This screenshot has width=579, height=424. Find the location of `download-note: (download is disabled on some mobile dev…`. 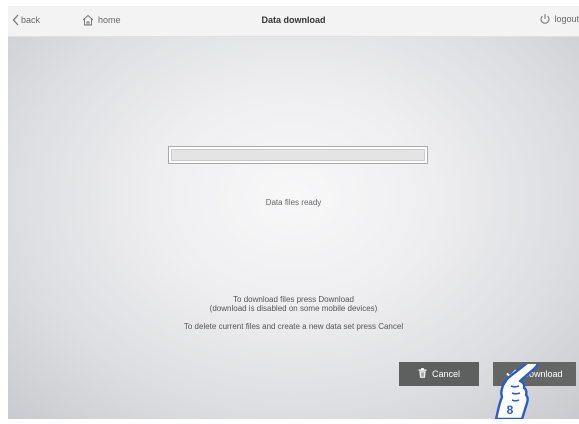

download-note: (download is disabled on some mobile dev… is located at coordinates (293, 308).